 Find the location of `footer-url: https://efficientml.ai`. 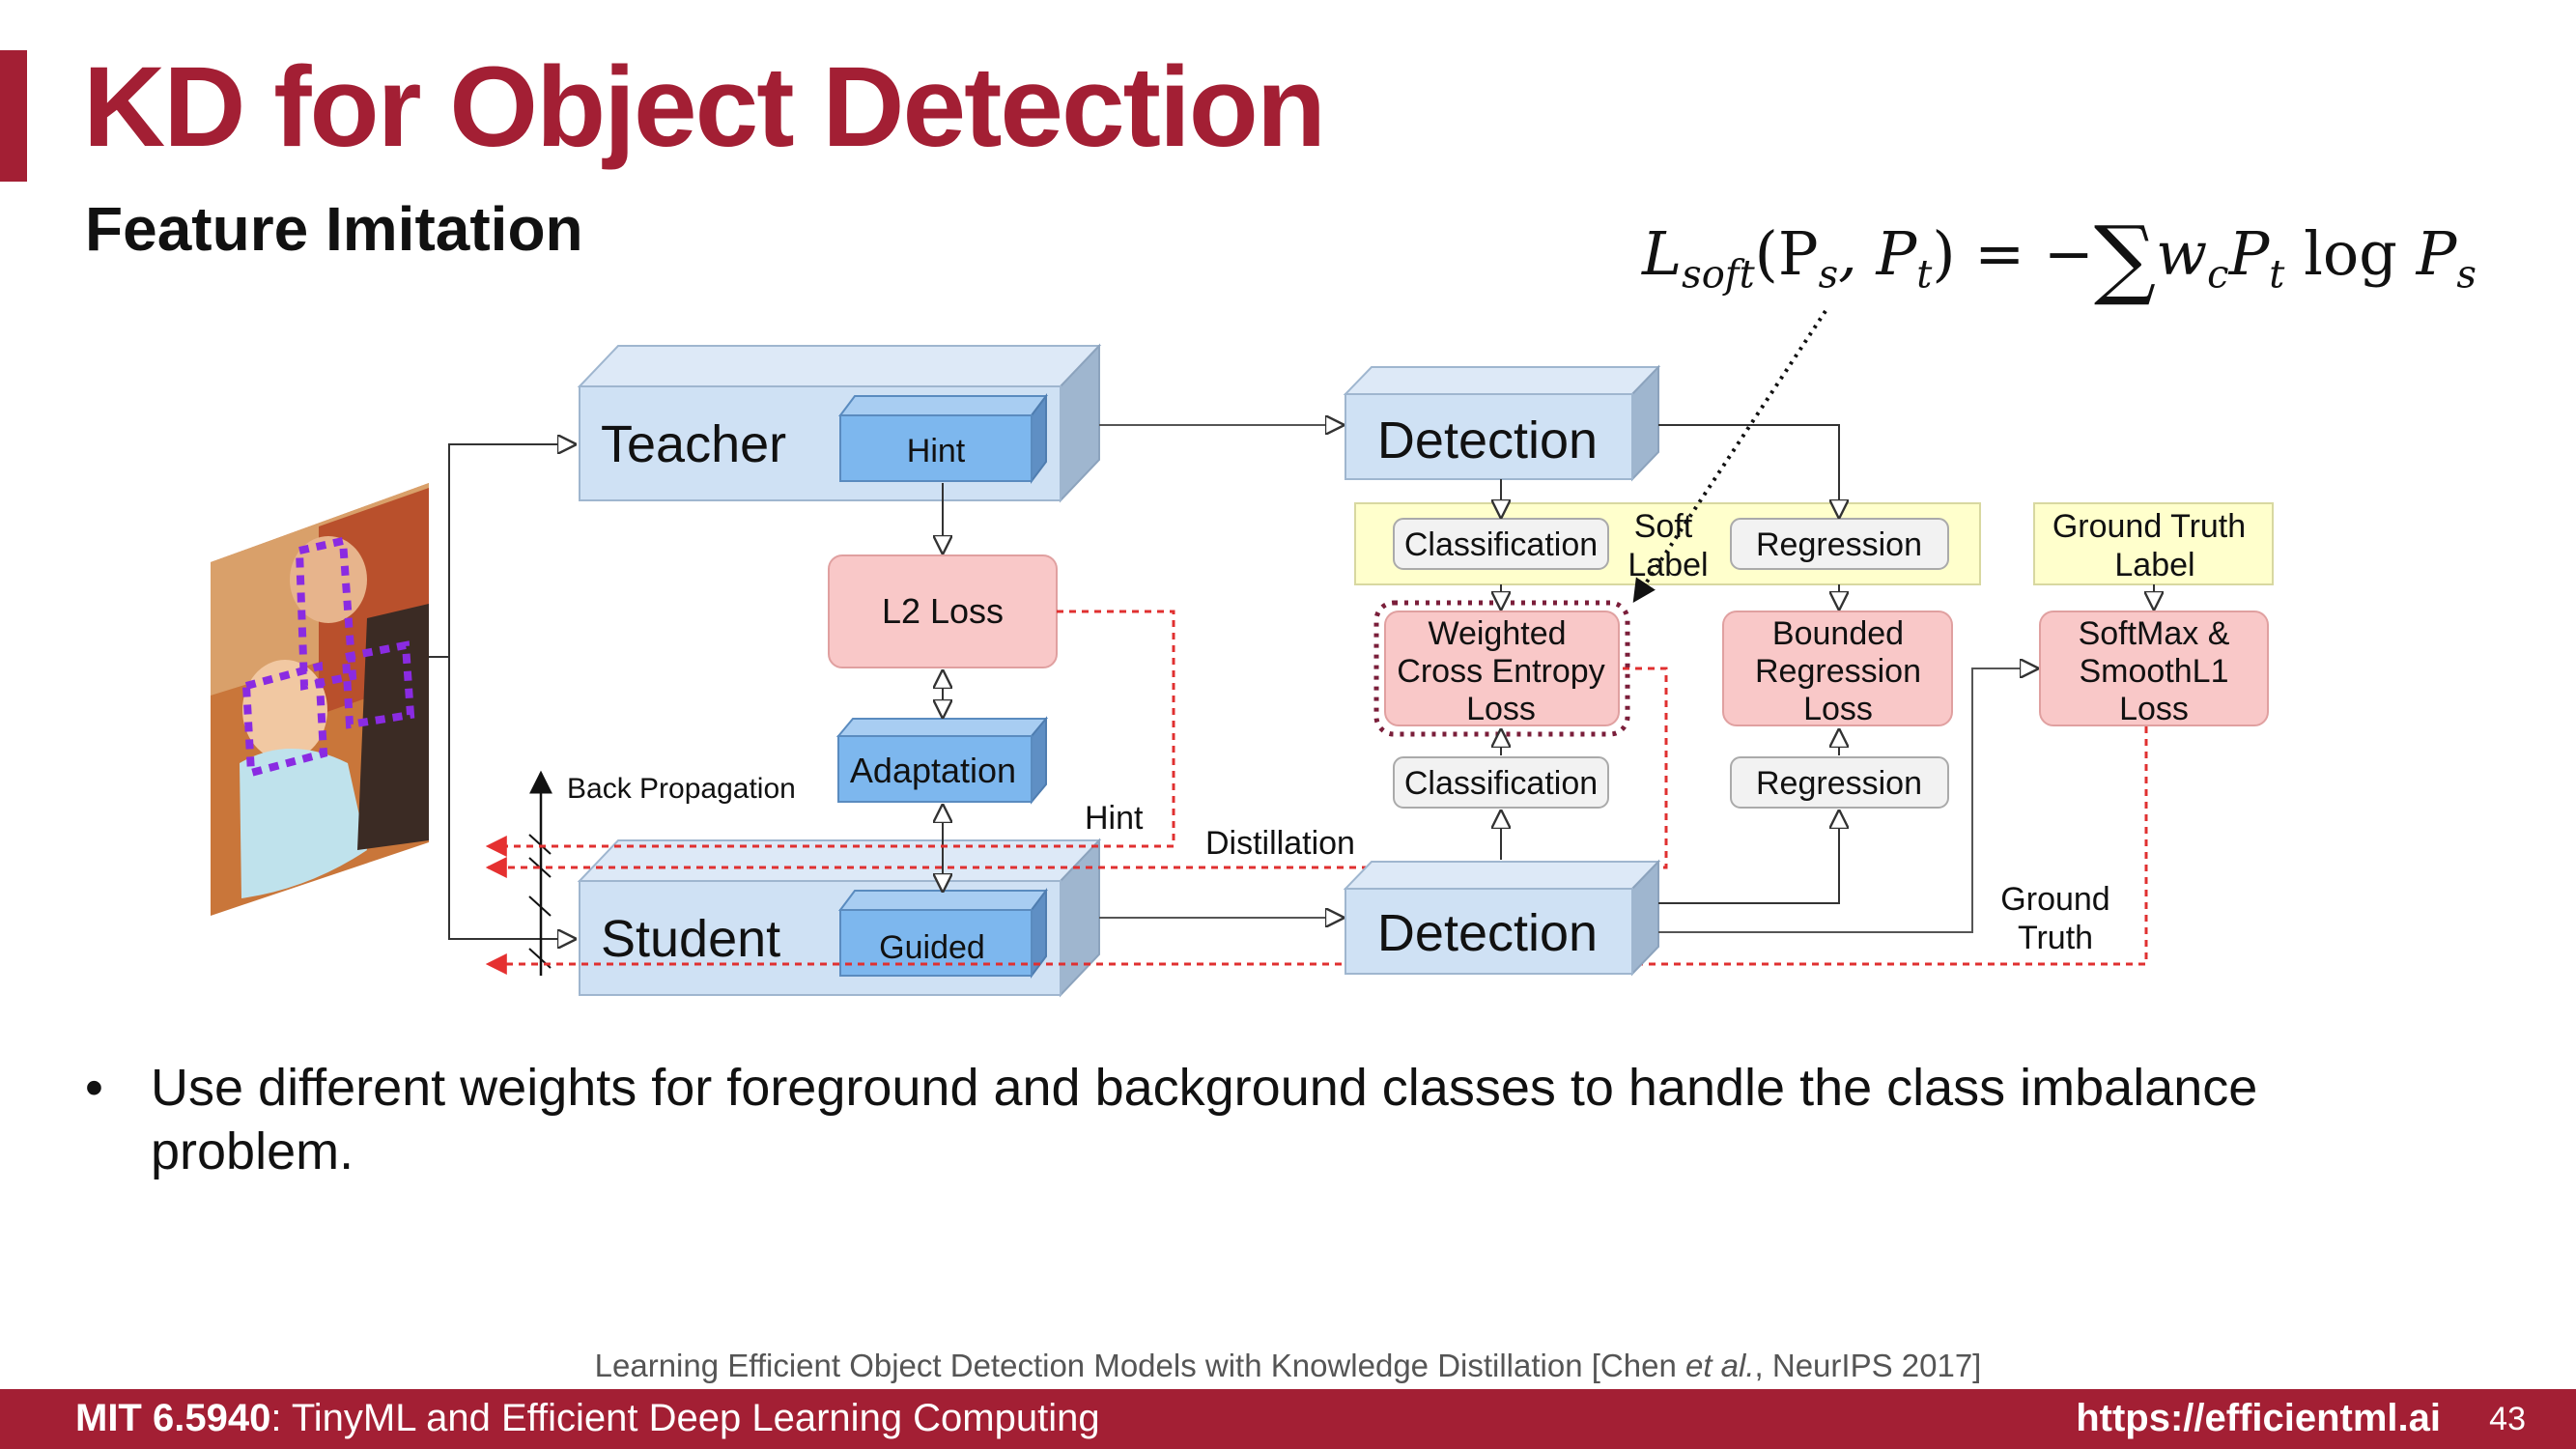

footer-url: https://efficientml.ai is located at coordinates (2258, 1418).